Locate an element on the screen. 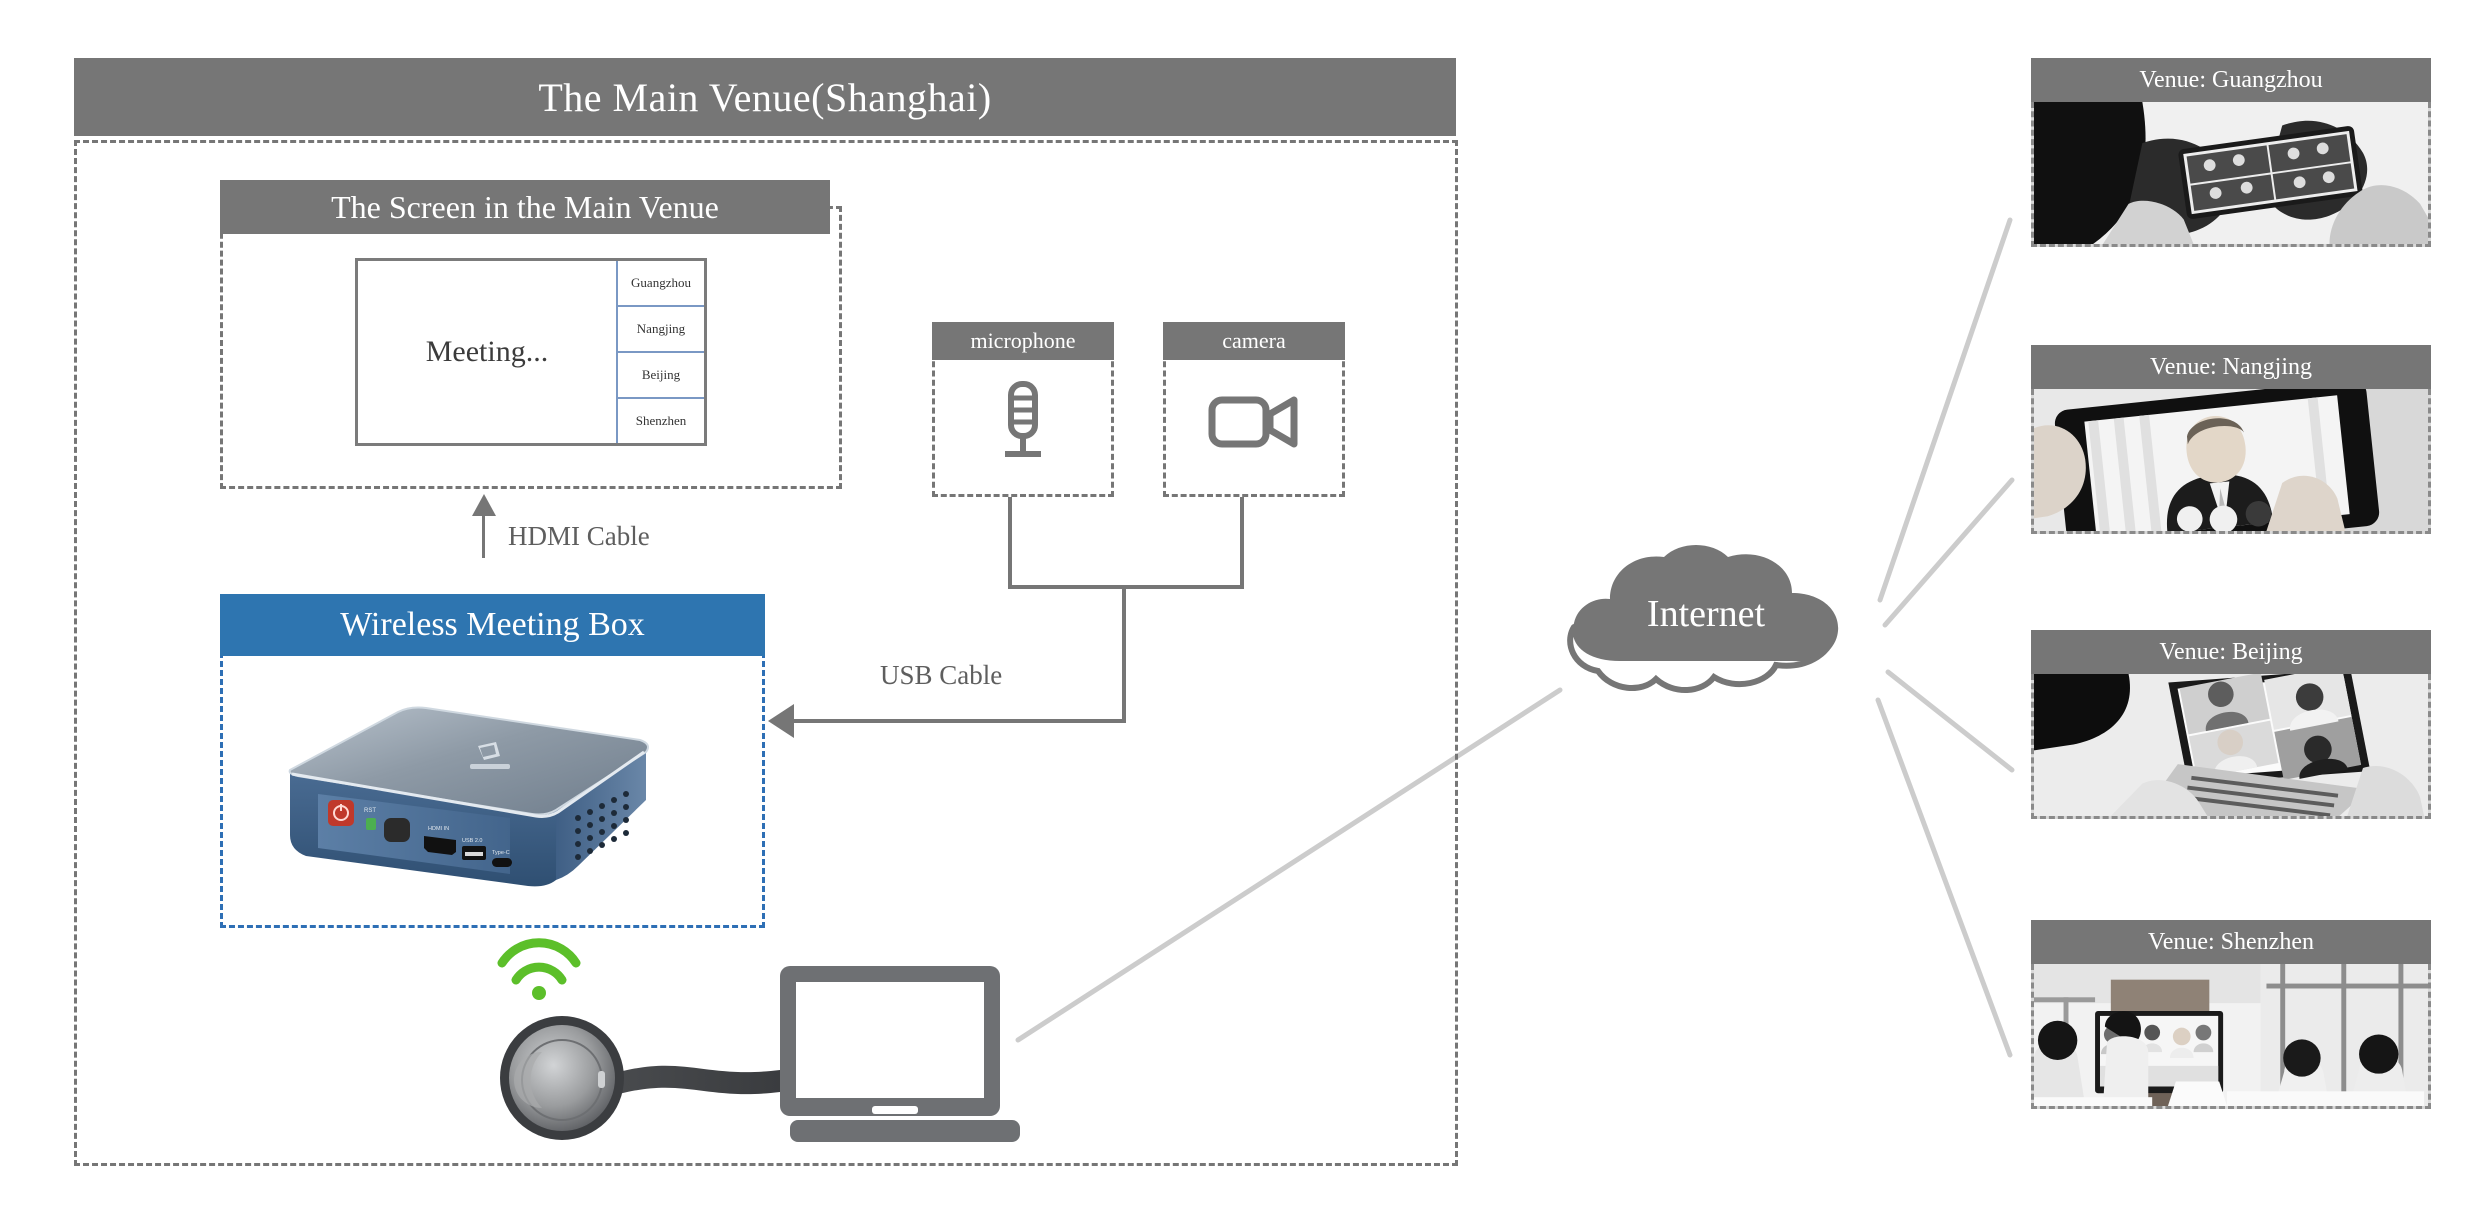 This screenshot has width=2481, height=1228. camera-box-boundary is located at coordinates (1254, 424).